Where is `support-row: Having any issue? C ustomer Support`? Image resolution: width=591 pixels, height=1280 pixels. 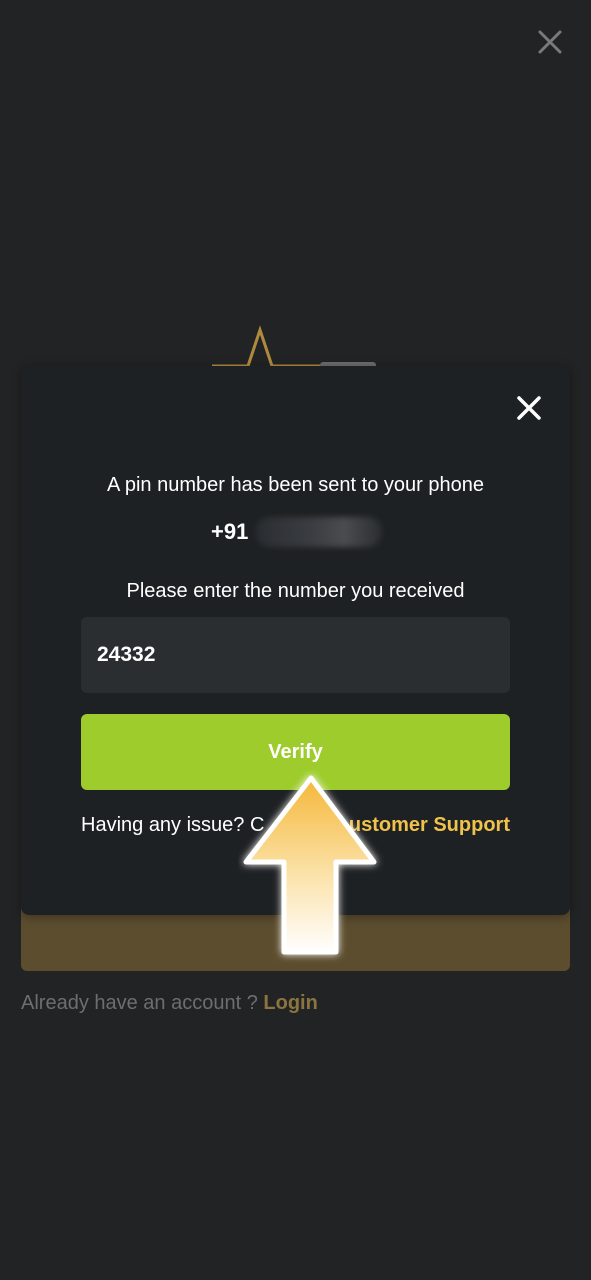
support-row: Having any issue? C ustomer Support is located at coordinates (295, 825).